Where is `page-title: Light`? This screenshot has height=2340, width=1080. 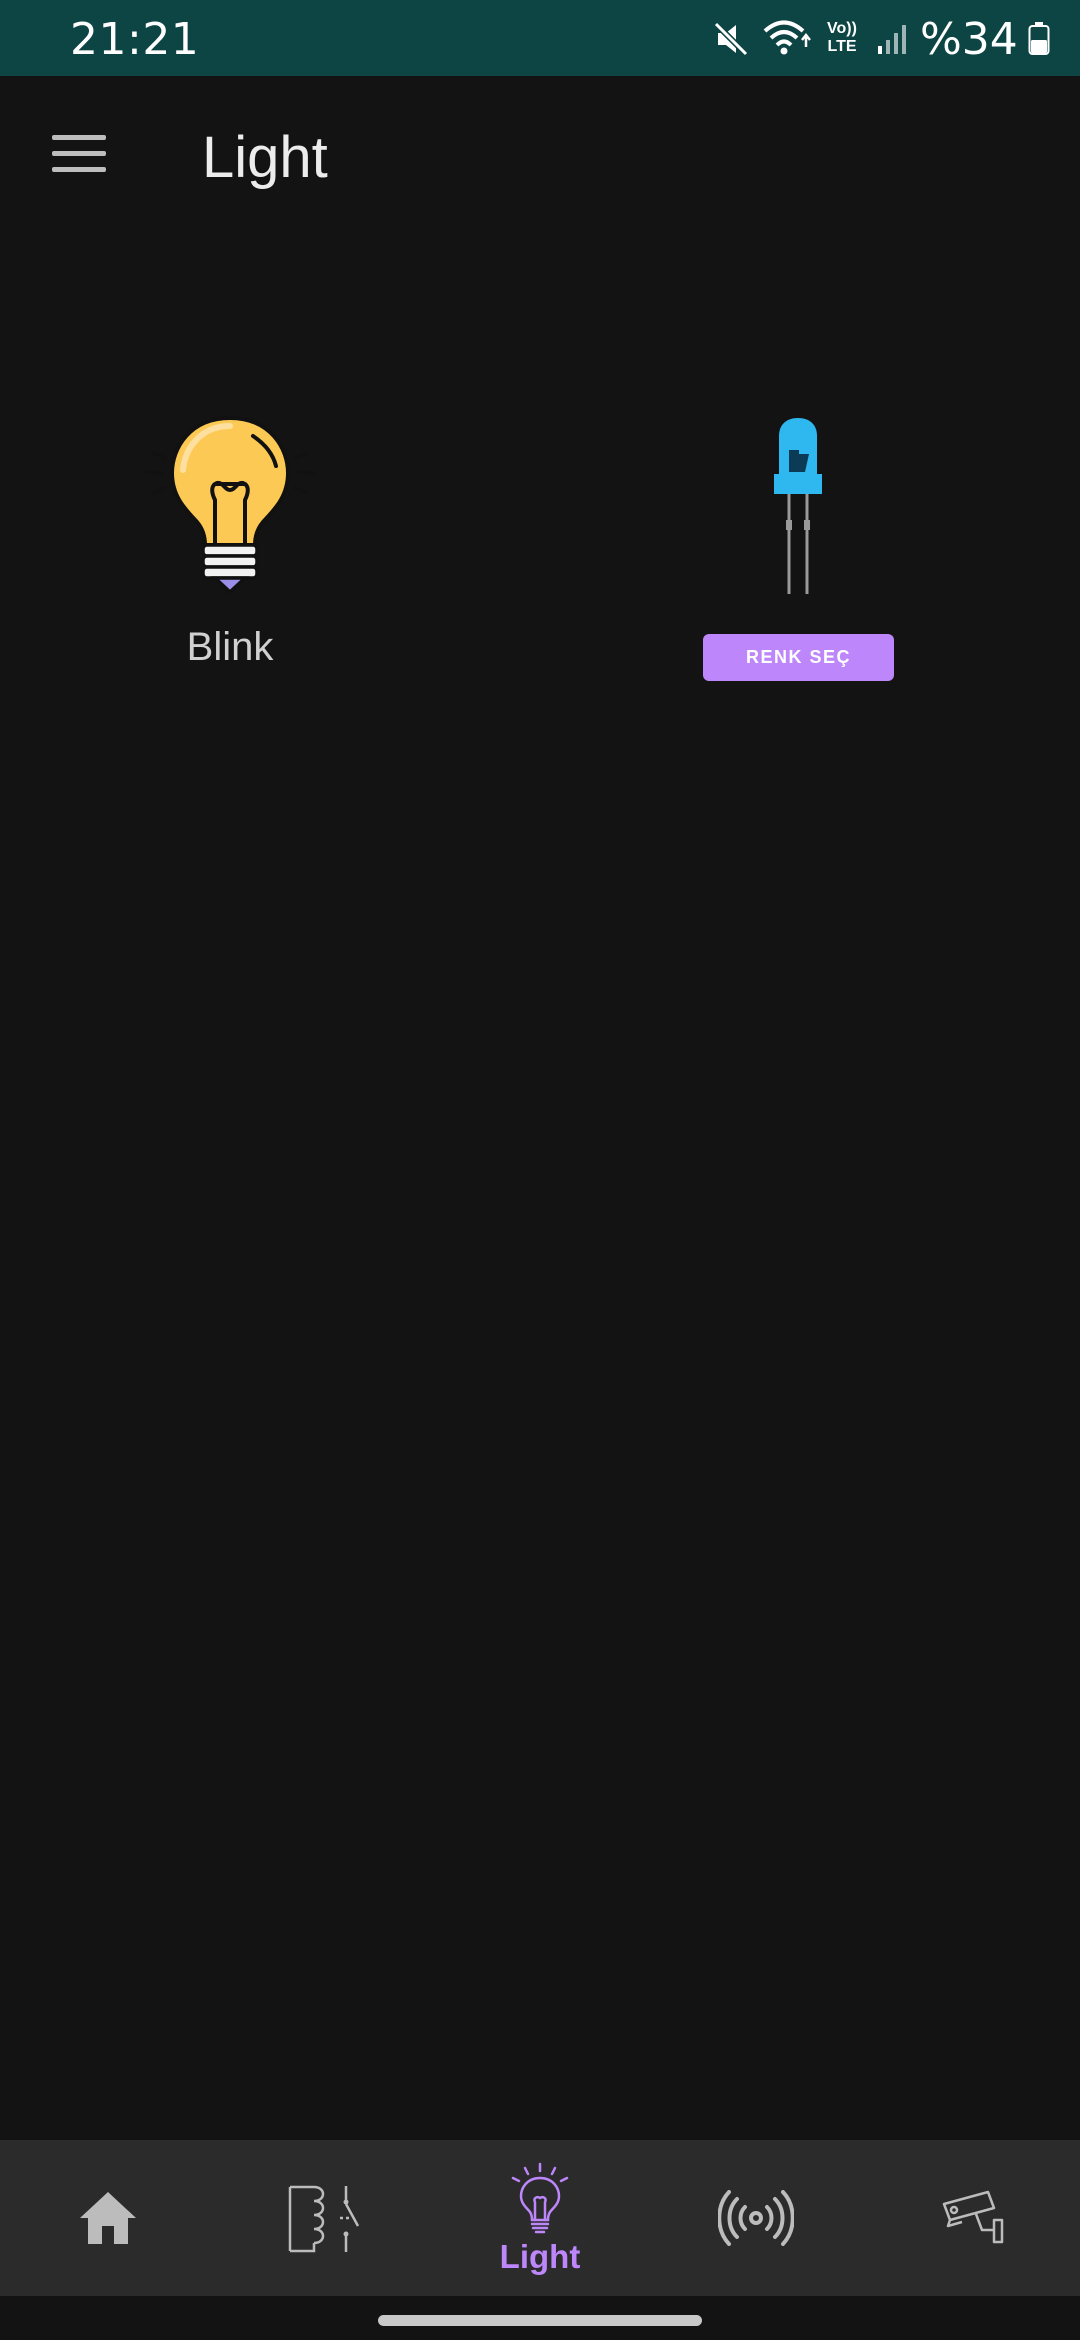
page-title: Light is located at coordinates (265, 157).